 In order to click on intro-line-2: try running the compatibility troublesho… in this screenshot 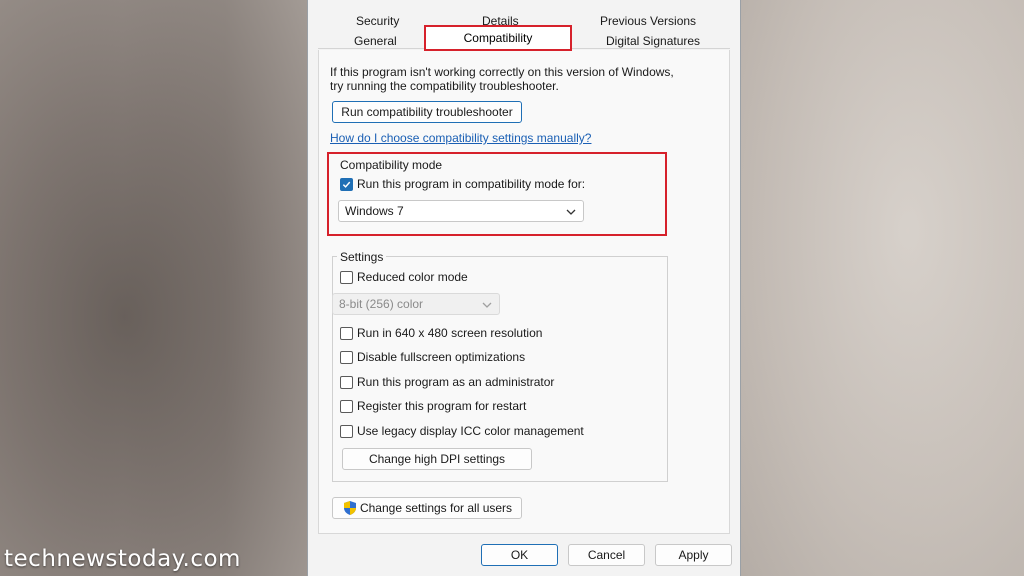, I will do `click(444, 86)`.